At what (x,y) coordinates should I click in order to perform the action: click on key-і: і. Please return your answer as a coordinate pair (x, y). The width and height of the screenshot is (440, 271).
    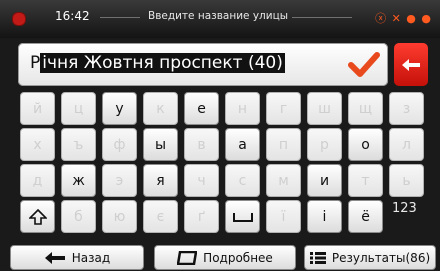
    Looking at the image, I should click on (324, 216).